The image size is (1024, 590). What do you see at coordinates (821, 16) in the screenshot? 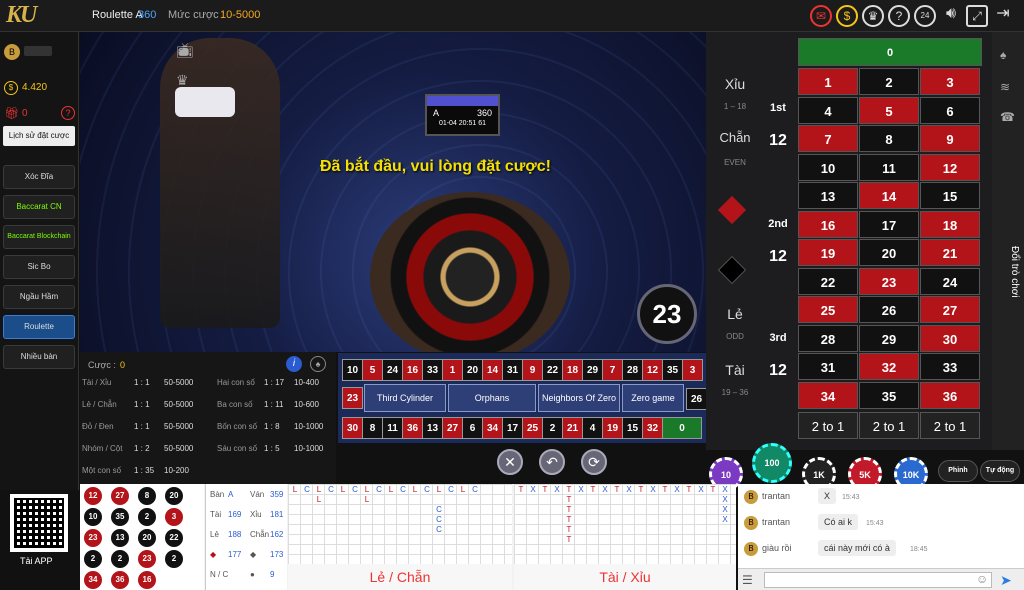
I see `message-icon: ✉` at bounding box center [821, 16].